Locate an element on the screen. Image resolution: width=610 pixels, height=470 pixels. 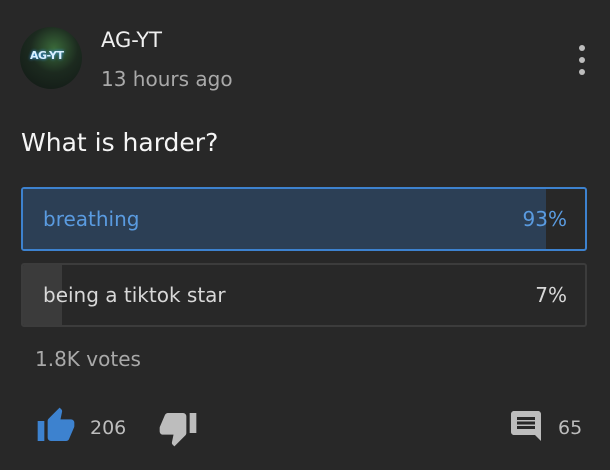
dislike-button is located at coordinates (178, 428).